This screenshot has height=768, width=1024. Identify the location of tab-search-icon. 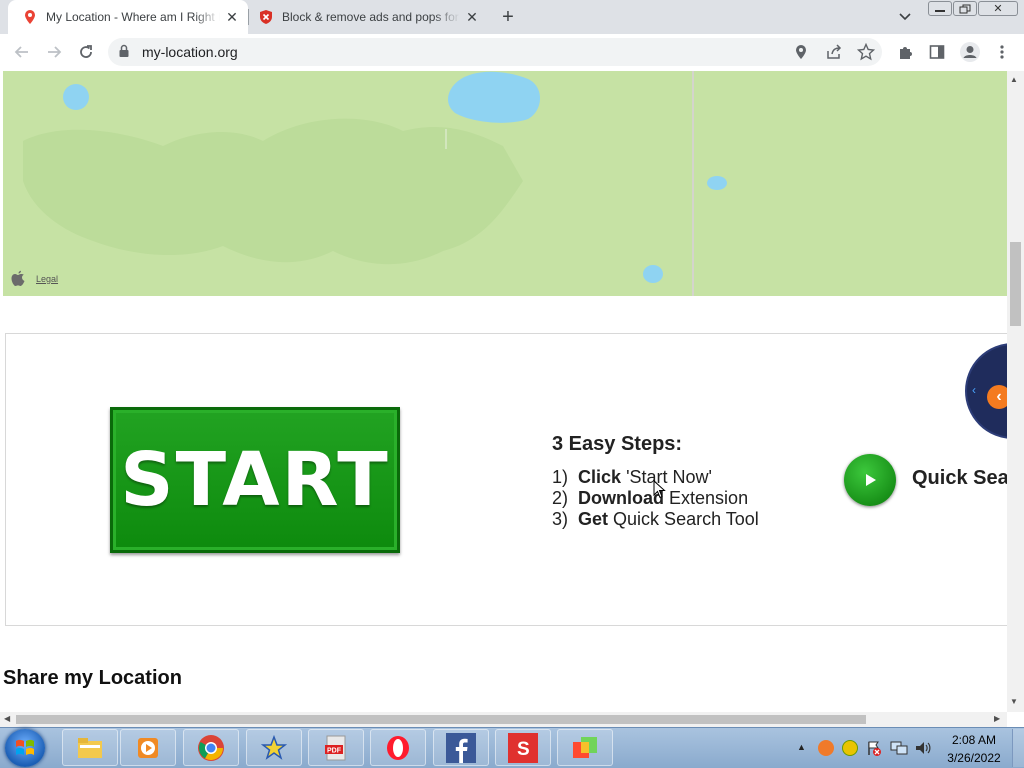
(905, 17).